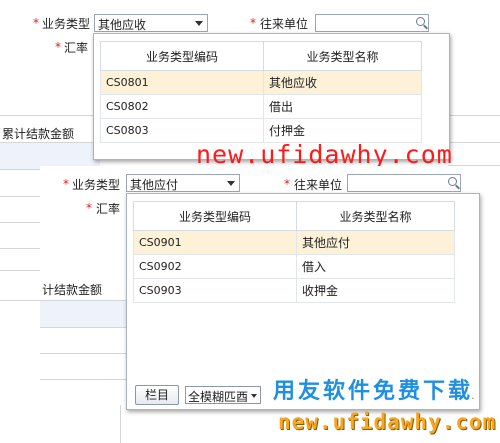 Image resolution: width=500 pixels, height=443 pixels. What do you see at coordinates (182, 130) in the screenshot?
I see `row-code: CS0803` at bounding box center [182, 130].